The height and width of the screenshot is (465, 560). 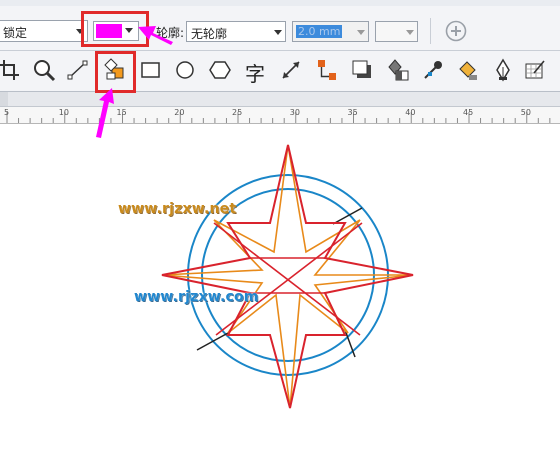 I want to click on freehand-icon, so click(x=77, y=70).